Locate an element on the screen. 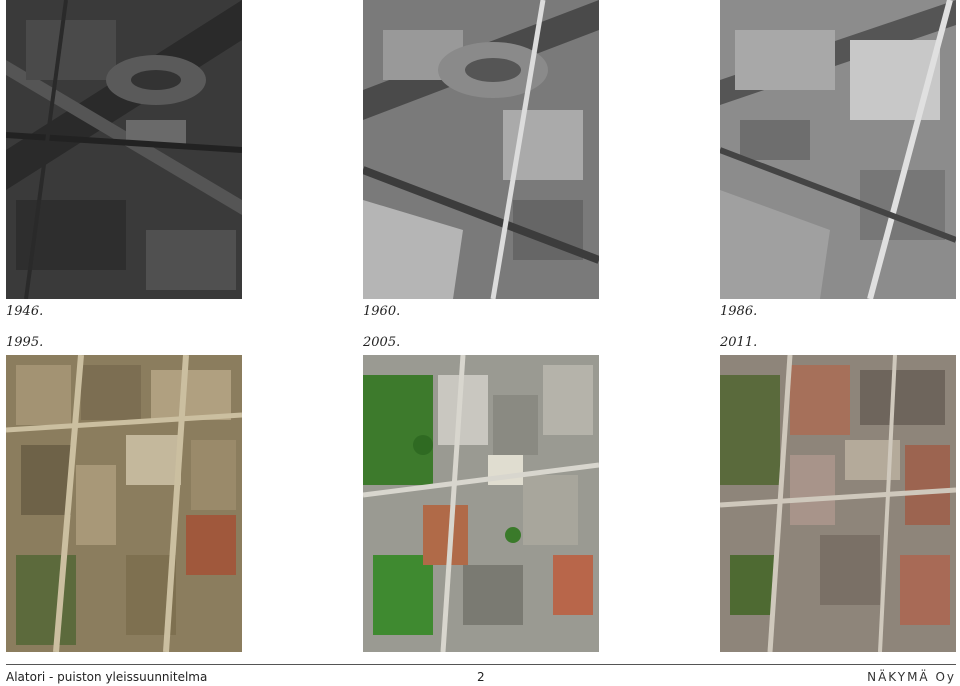 The image size is (960, 686). aerial-photo-1946 is located at coordinates (124, 149).